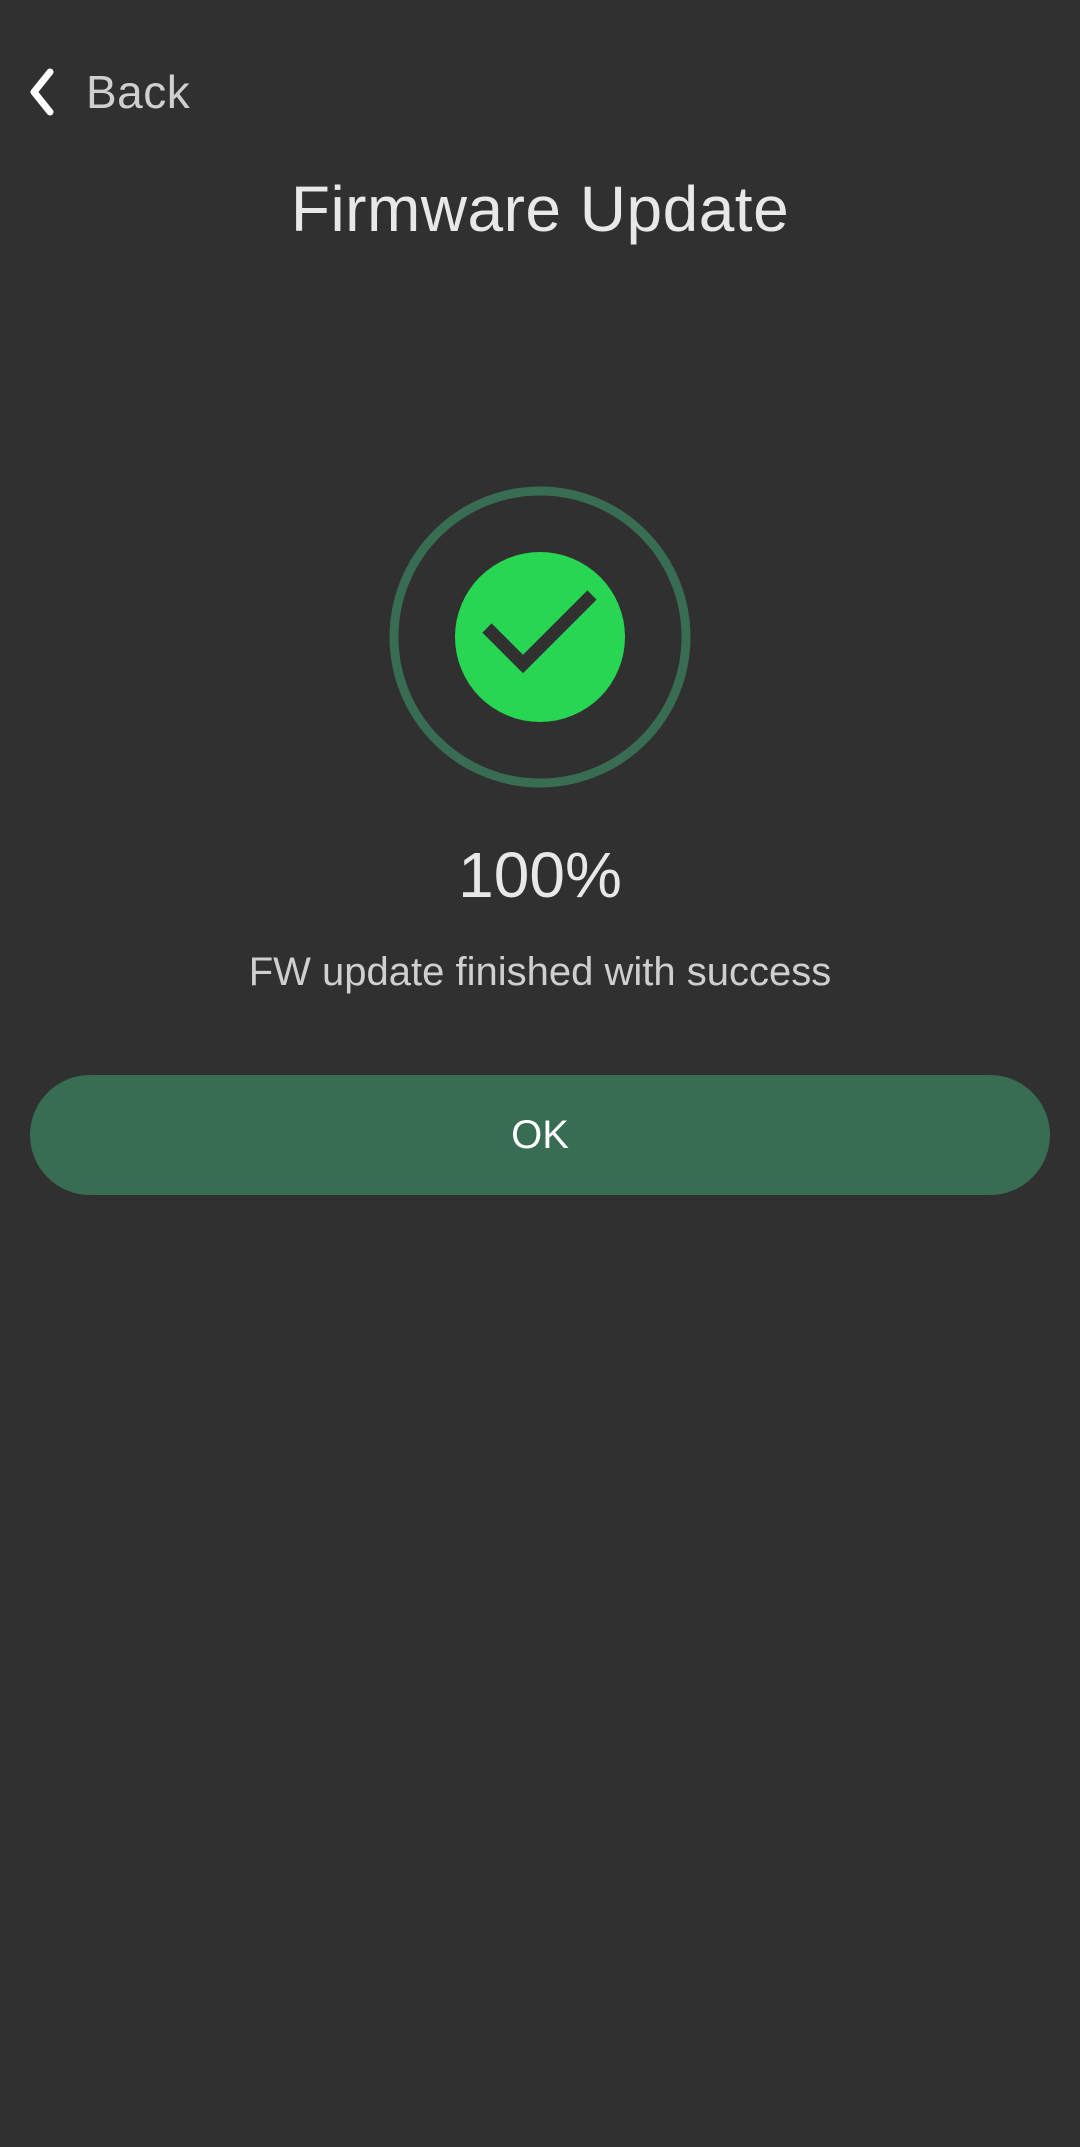 Image resolution: width=1080 pixels, height=2147 pixels. I want to click on ok-button-label: OK, so click(540, 1134).